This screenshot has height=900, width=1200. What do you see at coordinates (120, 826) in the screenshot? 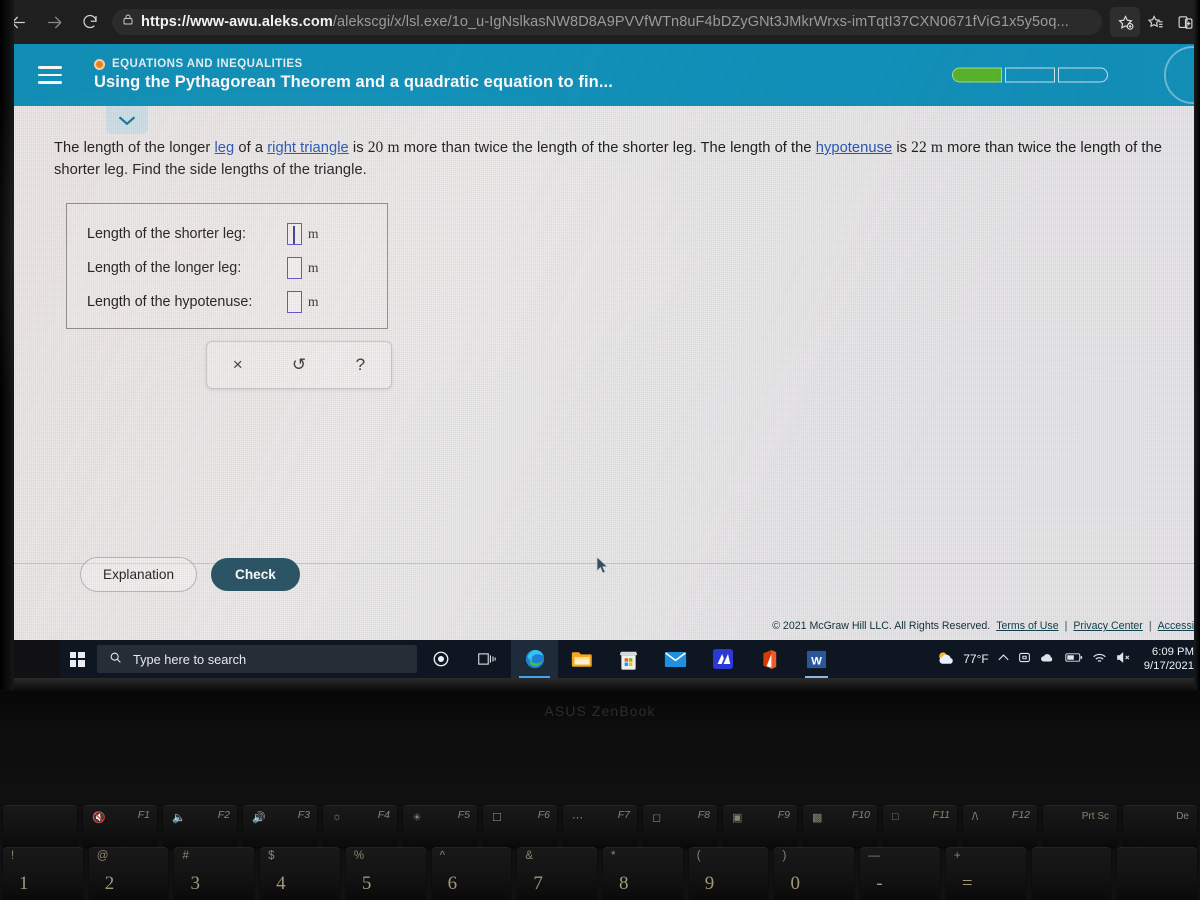
I see `key-f1: 🔇 F1` at bounding box center [120, 826].